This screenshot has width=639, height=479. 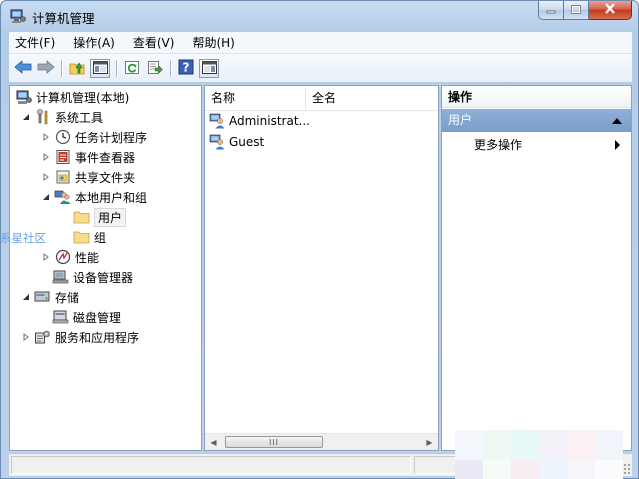 I want to click on computer-management-icon, so click(x=23, y=97).